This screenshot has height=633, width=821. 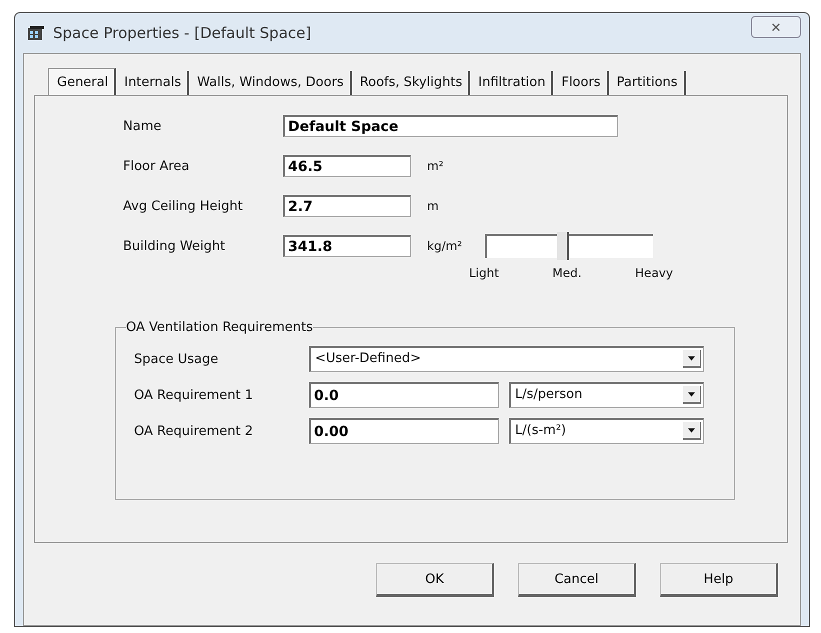 What do you see at coordinates (577, 580) in the screenshot?
I see `dialog-button: Cancel` at bounding box center [577, 580].